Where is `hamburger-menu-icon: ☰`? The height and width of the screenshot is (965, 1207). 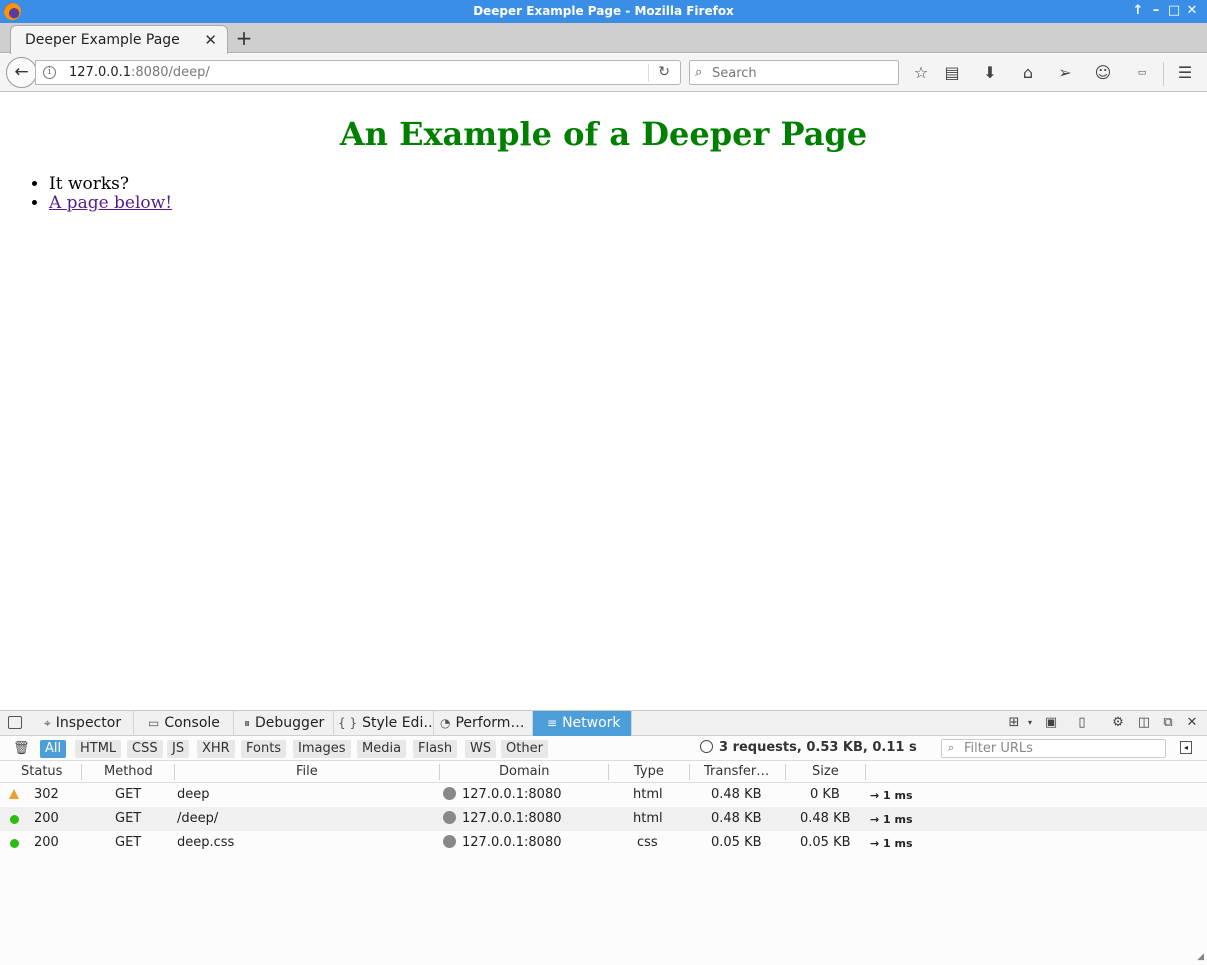
hamburger-menu-icon: ☰ is located at coordinates (1185, 73).